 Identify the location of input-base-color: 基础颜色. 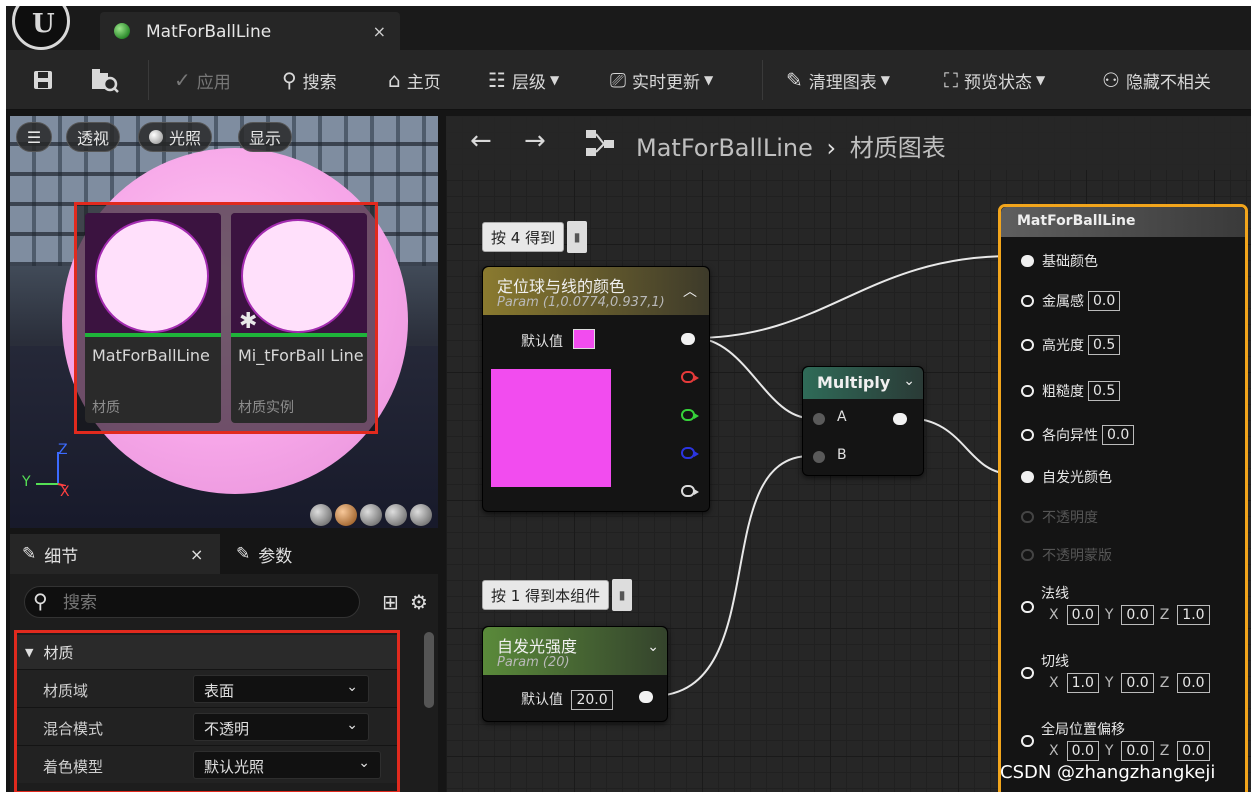
(1059, 261).